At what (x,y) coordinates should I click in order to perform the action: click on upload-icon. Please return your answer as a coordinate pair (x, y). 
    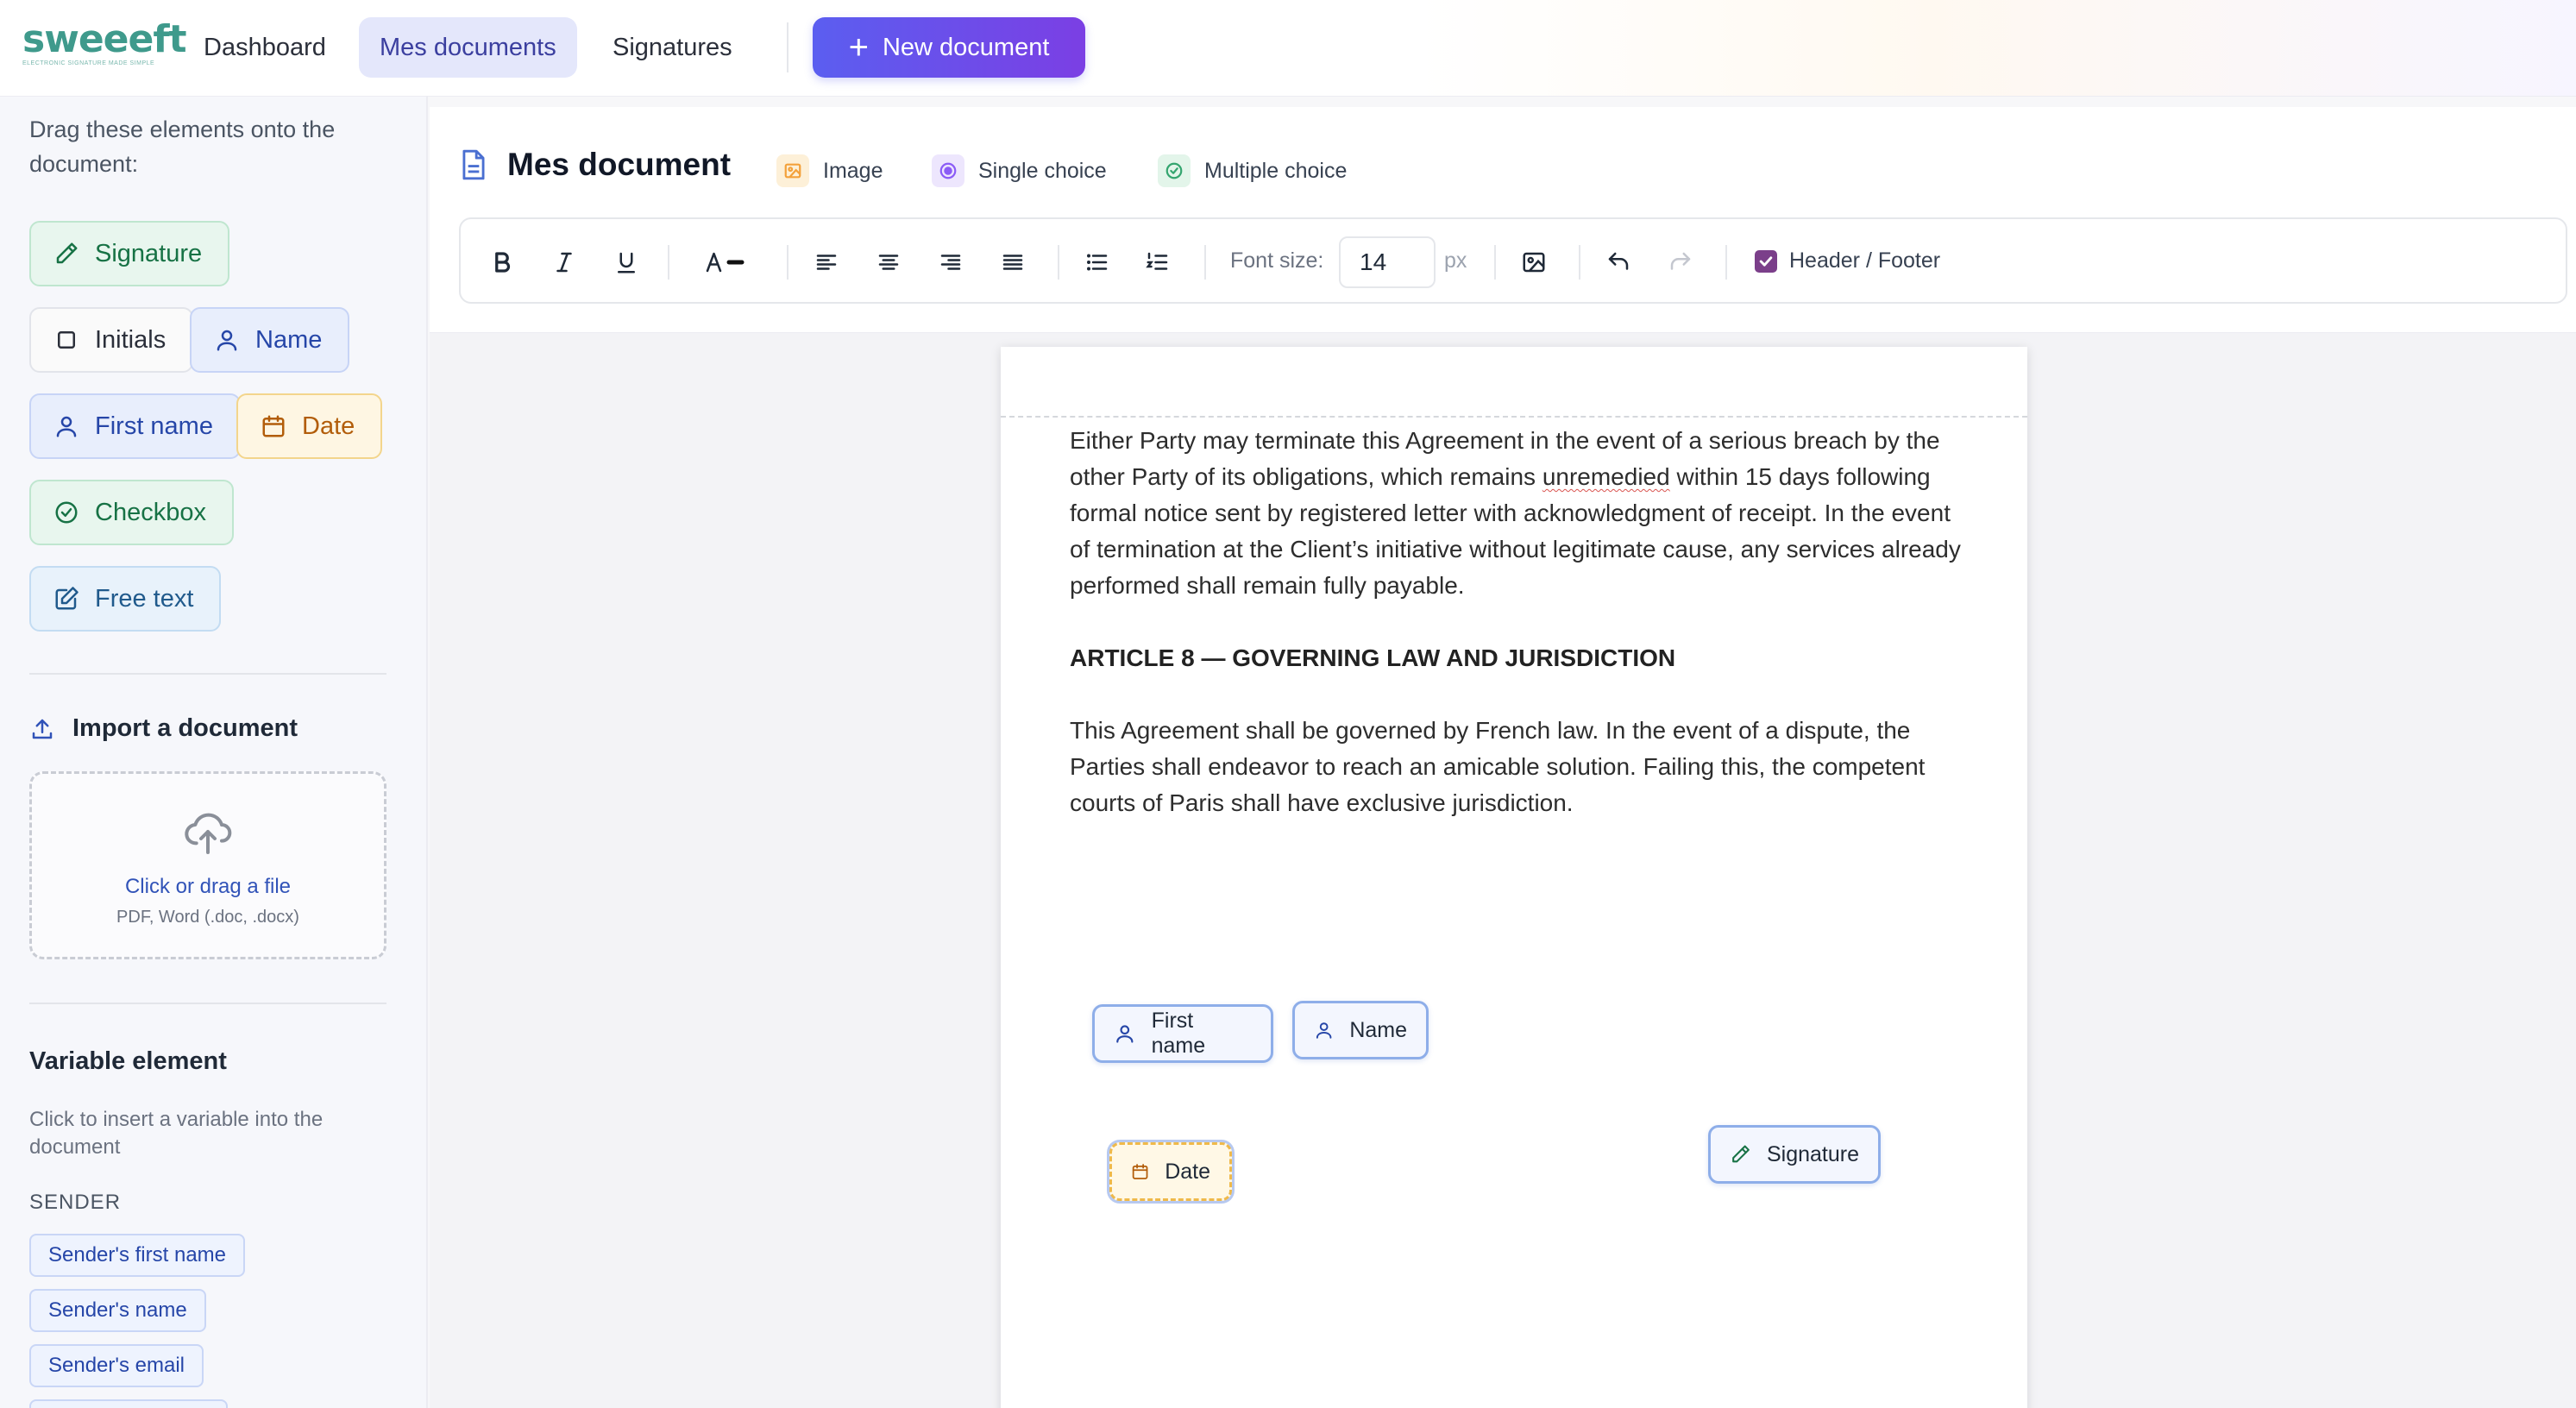
    Looking at the image, I should click on (42, 729).